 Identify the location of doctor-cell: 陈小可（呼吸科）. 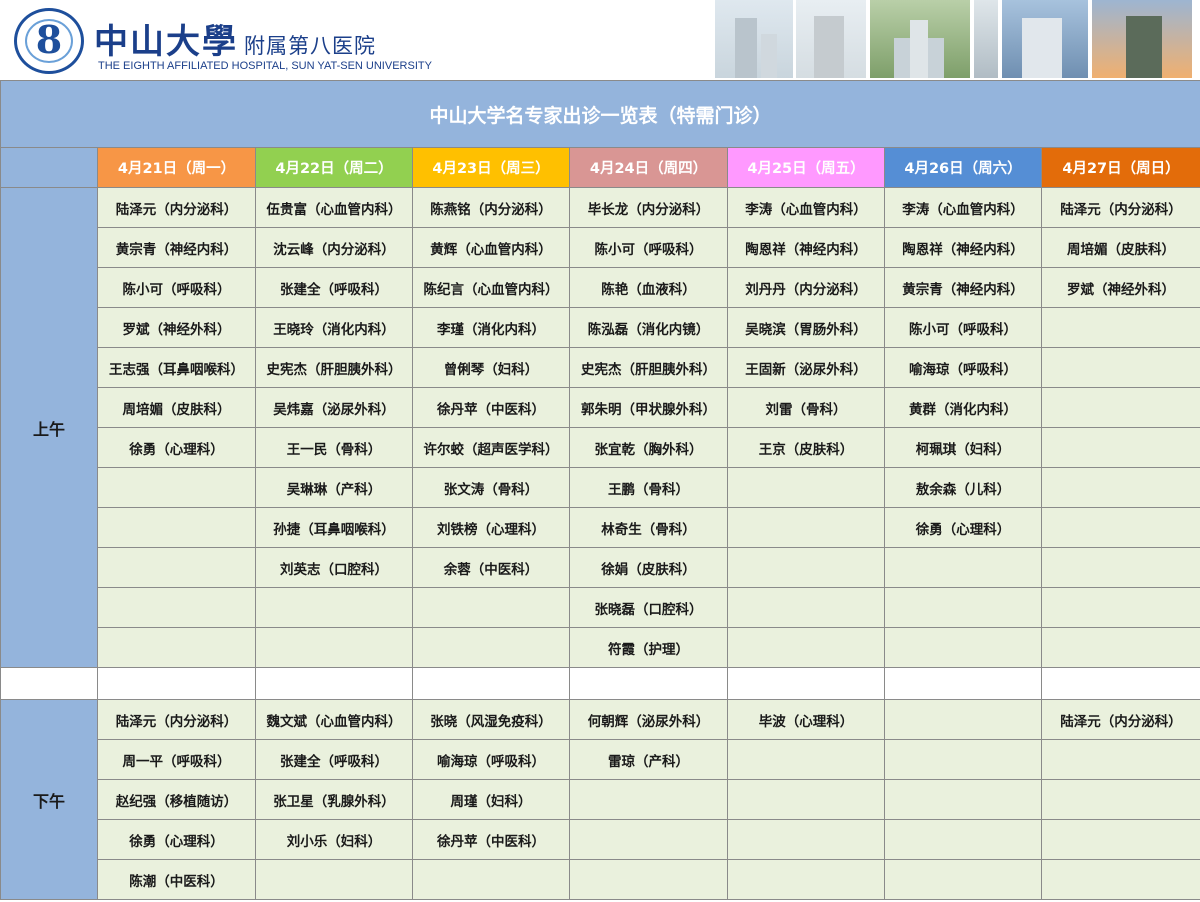
(963, 327).